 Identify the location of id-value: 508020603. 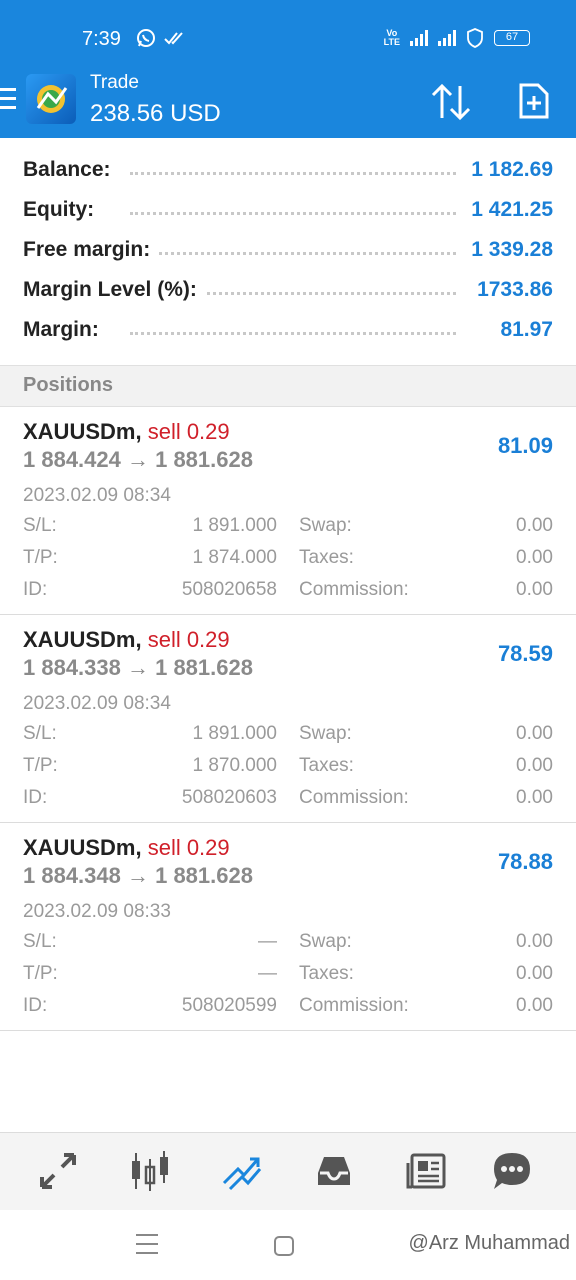
(229, 797).